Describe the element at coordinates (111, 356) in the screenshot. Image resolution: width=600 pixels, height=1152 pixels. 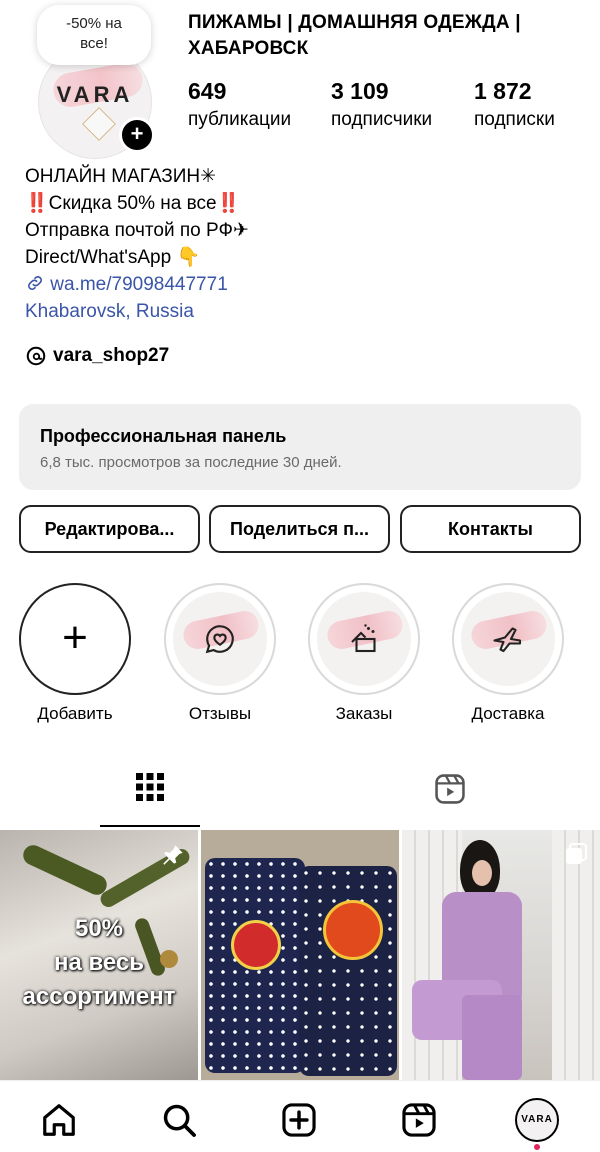
I see `threads-handle: vara_shop27` at that location.